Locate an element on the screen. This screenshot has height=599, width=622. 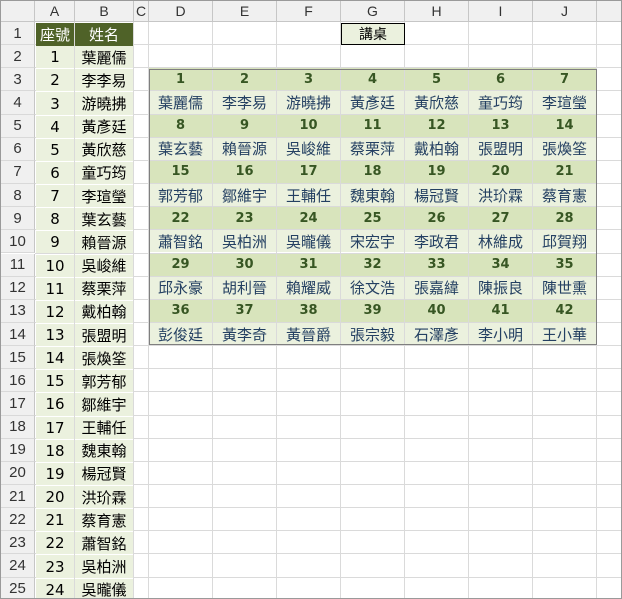
seat-number-cell: 5 is located at coordinates (436, 79).